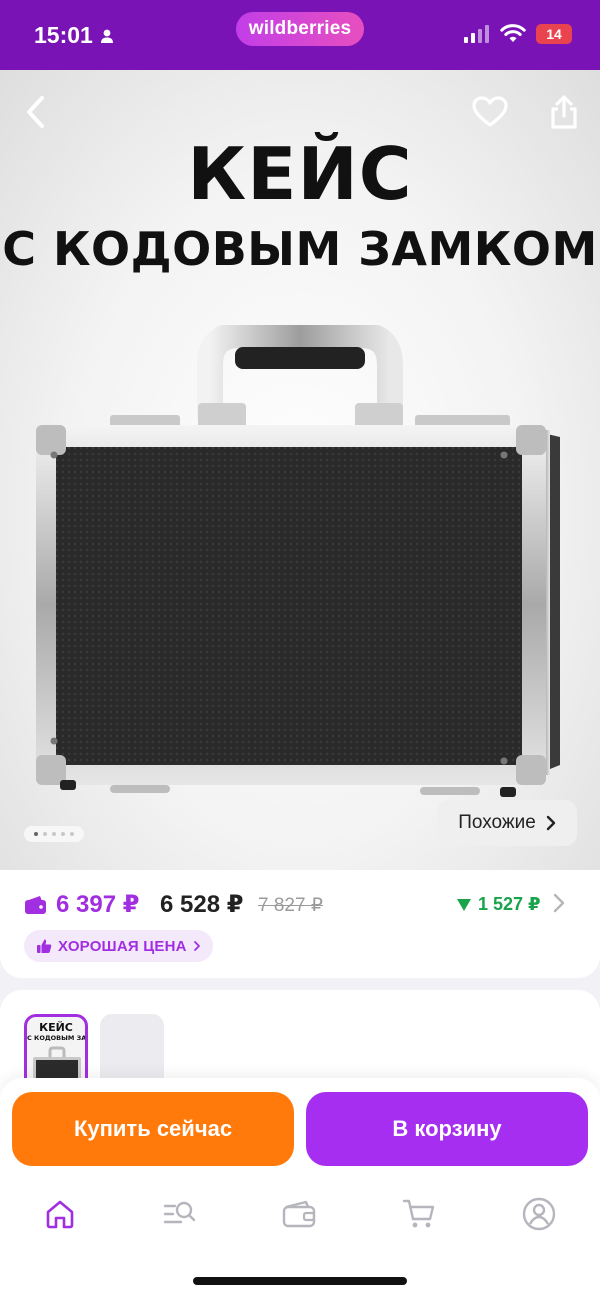 The image size is (600, 1297). I want to click on discount-amount: 1 527 ₽, so click(498, 904).